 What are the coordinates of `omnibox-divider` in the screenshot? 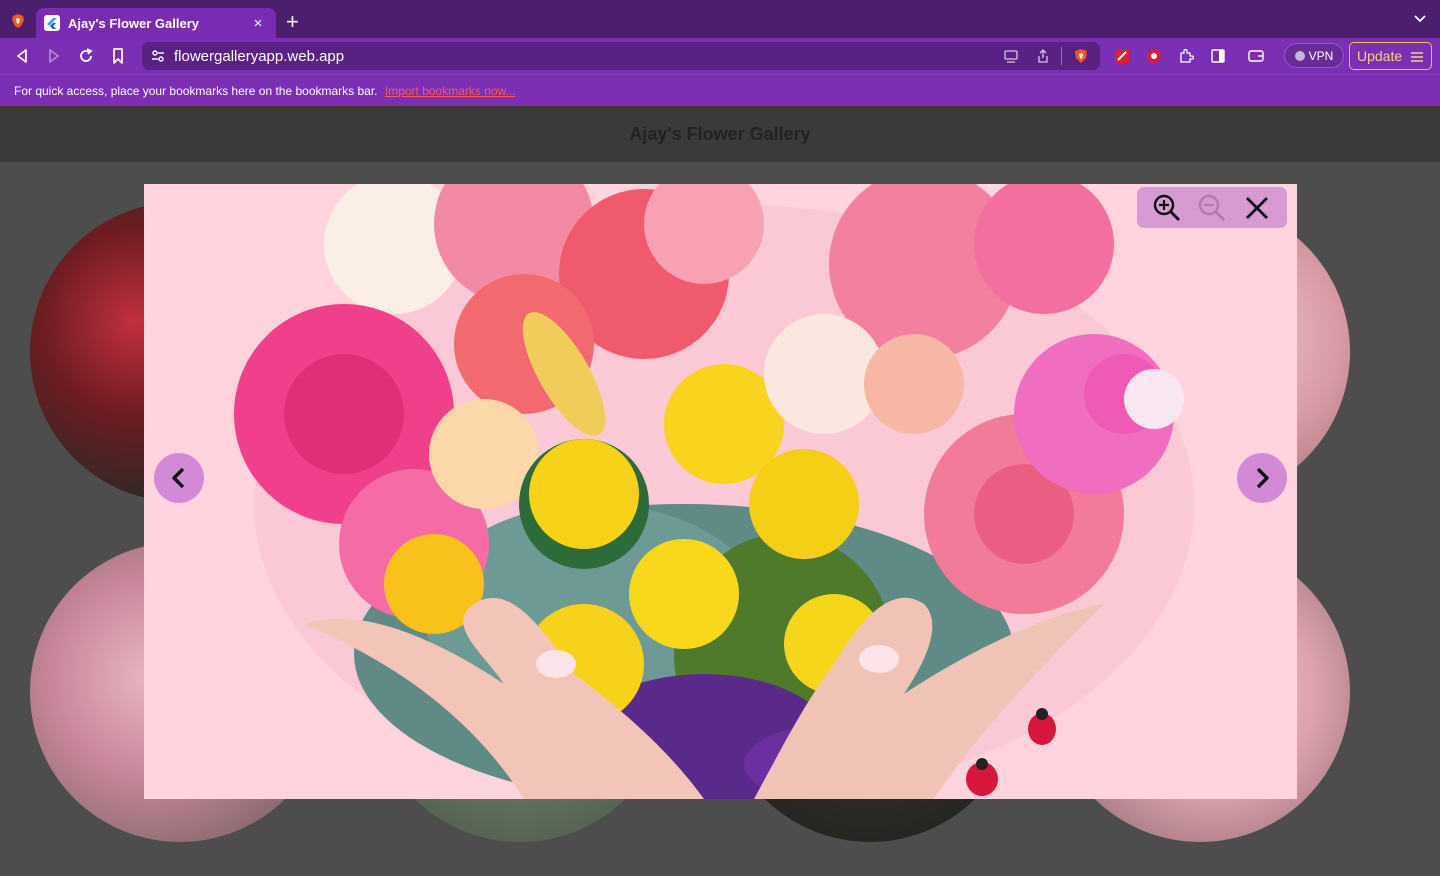 It's located at (1061, 56).